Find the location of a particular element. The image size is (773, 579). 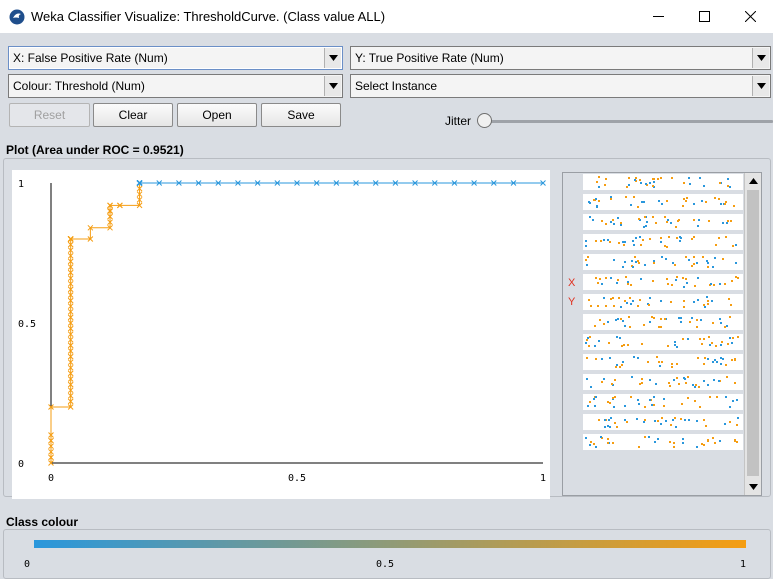

save-button: Save is located at coordinates (301, 115).